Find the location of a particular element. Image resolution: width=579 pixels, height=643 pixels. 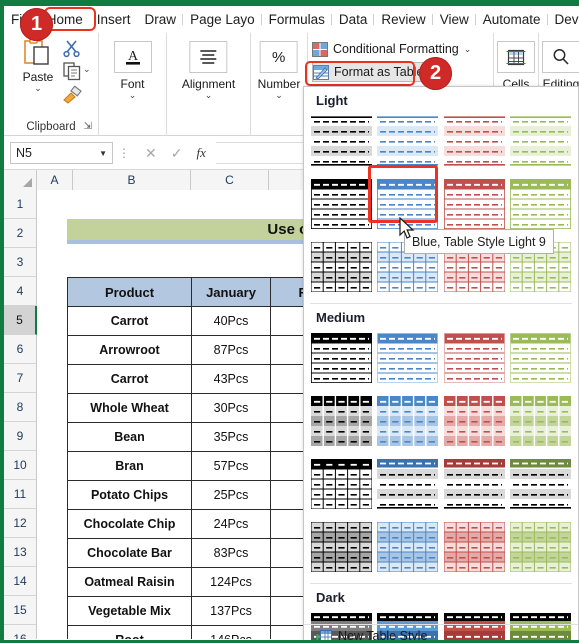

row-header-10: 10 is located at coordinates (20, 465).